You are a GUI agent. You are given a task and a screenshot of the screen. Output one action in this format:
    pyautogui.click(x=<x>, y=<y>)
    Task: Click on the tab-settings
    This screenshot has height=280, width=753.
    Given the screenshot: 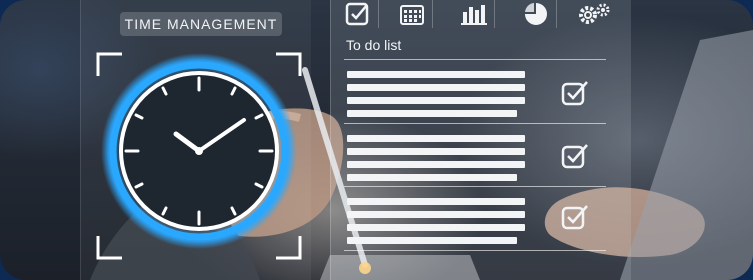 What is the action you would take?
    pyautogui.click(x=594, y=14)
    